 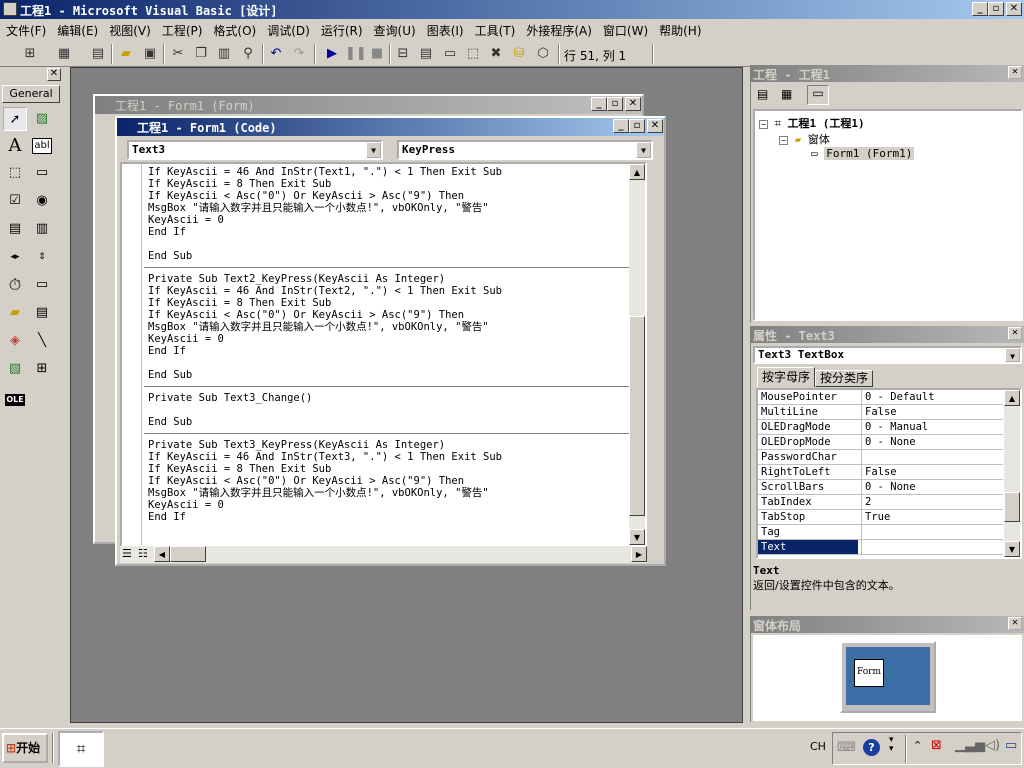 What do you see at coordinates (880, 547) in the screenshot?
I see `property-row: Text` at bounding box center [880, 547].